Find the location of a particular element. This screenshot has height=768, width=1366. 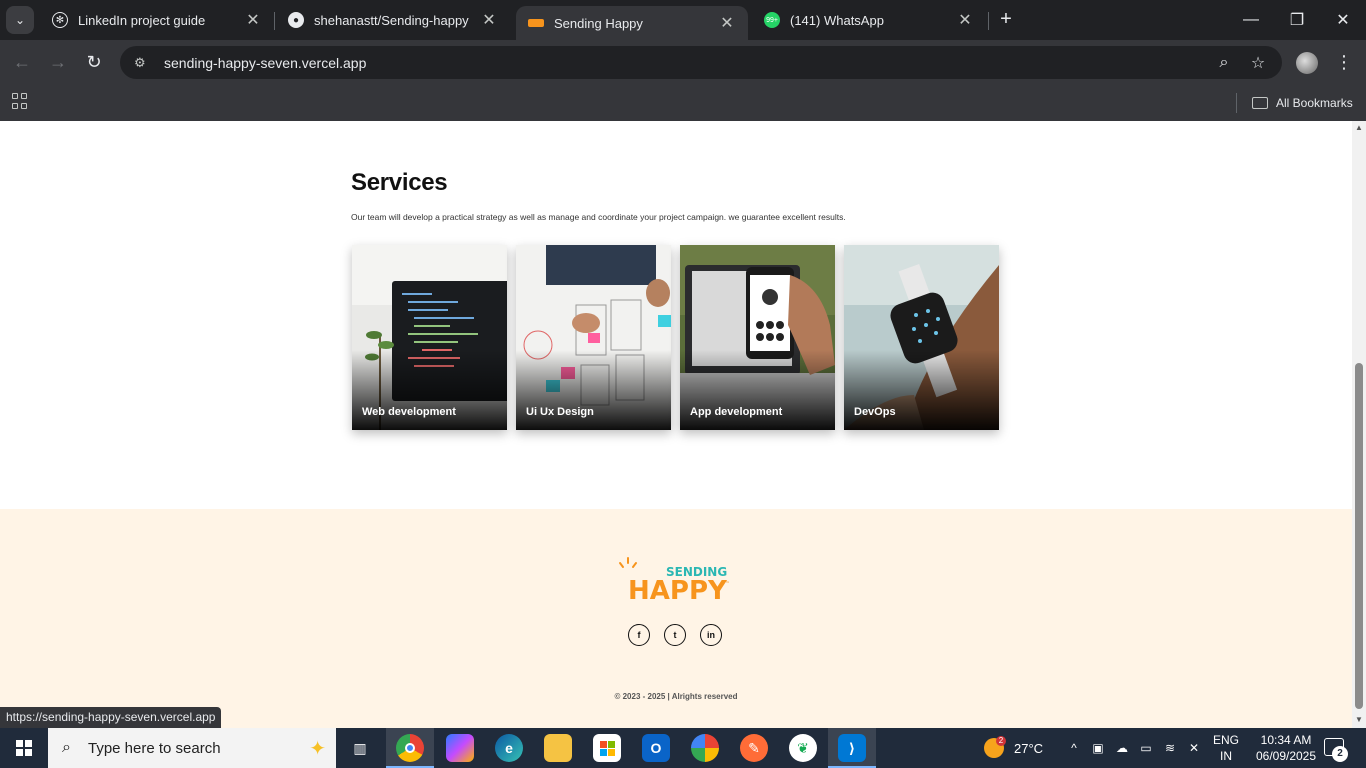

minimize-button: — is located at coordinates (1251, 20).